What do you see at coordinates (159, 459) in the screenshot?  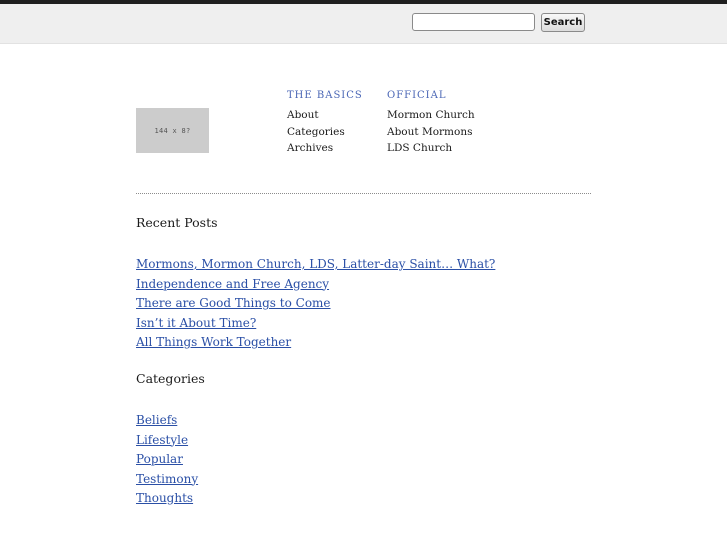 I see `category-link-popular: Popular` at bounding box center [159, 459].